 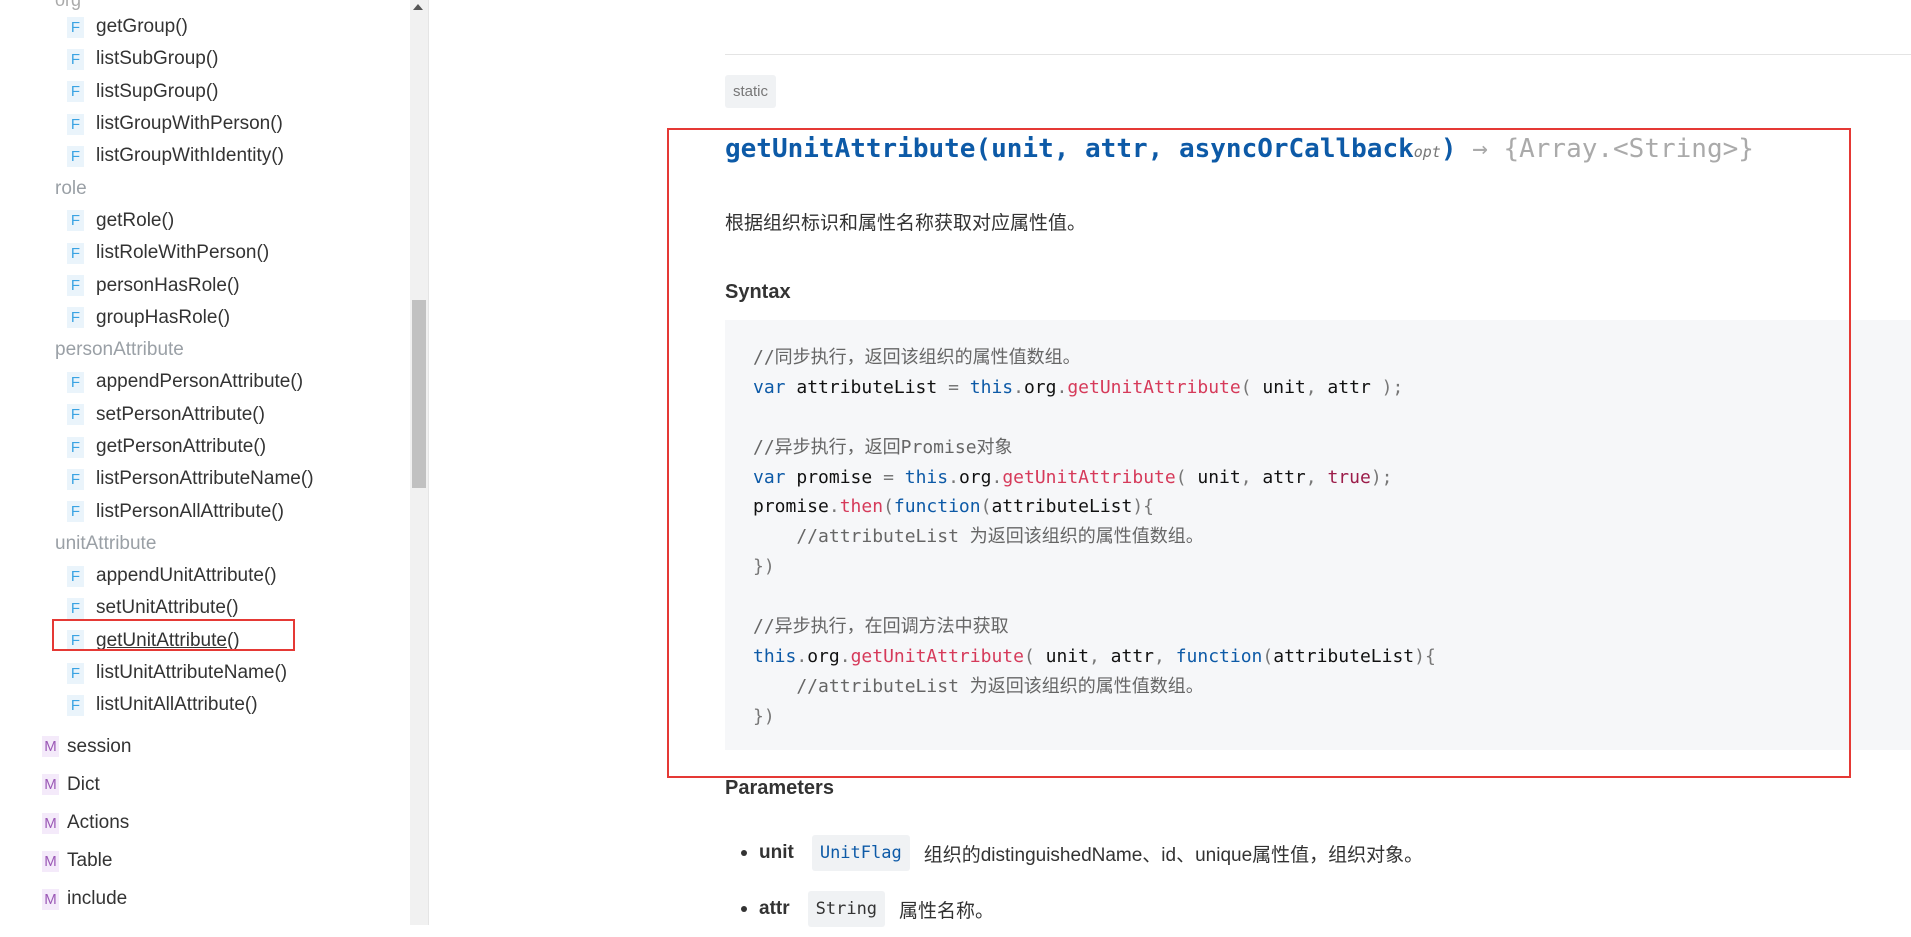 What do you see at coordinates (779, 788) in the screenshot?
I see `parameters-heading: Parameters` at bounding box center [779, 788].